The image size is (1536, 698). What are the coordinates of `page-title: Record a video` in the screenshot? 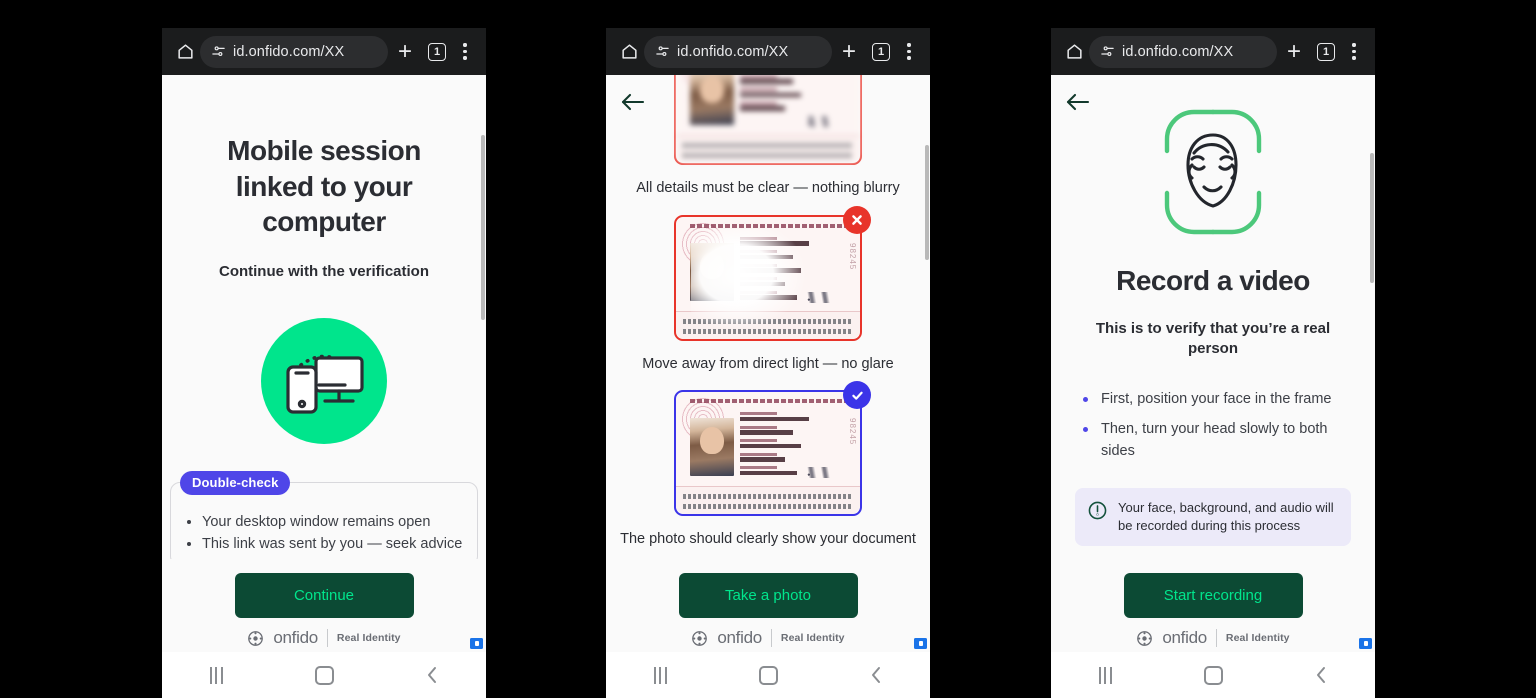 It's located at (1213, 280).